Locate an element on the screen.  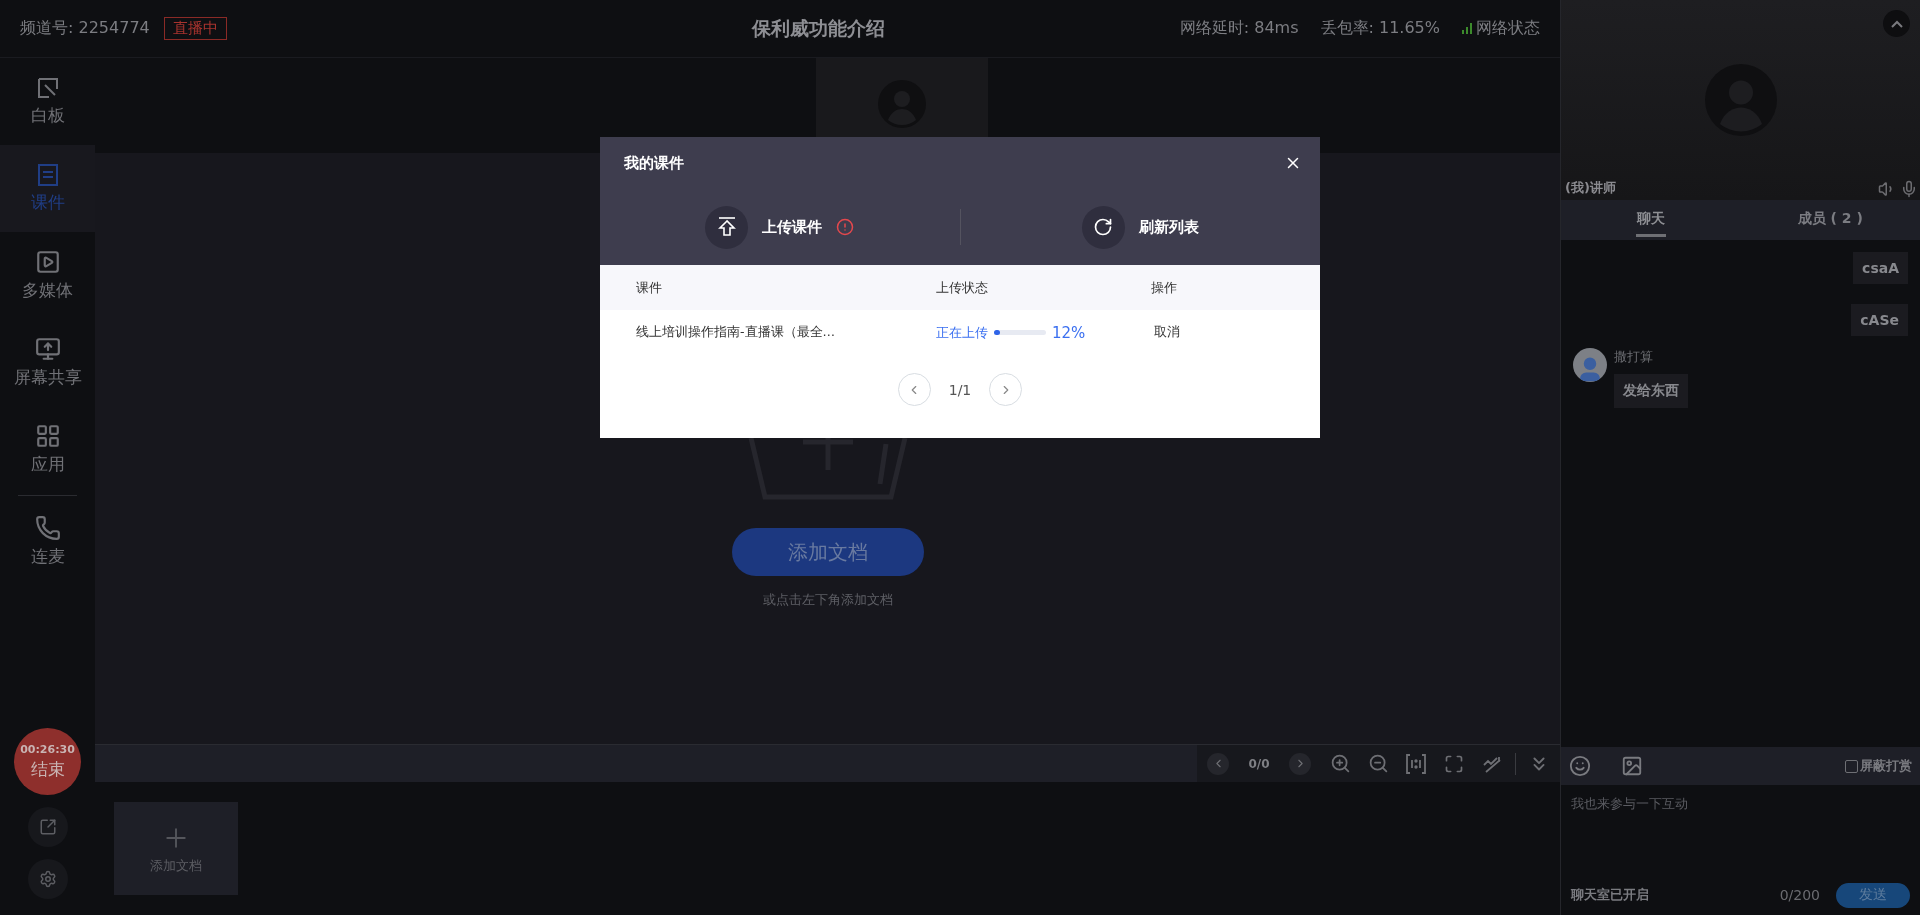
sidebar-item: 应用 is located at coordinates (47, 449).